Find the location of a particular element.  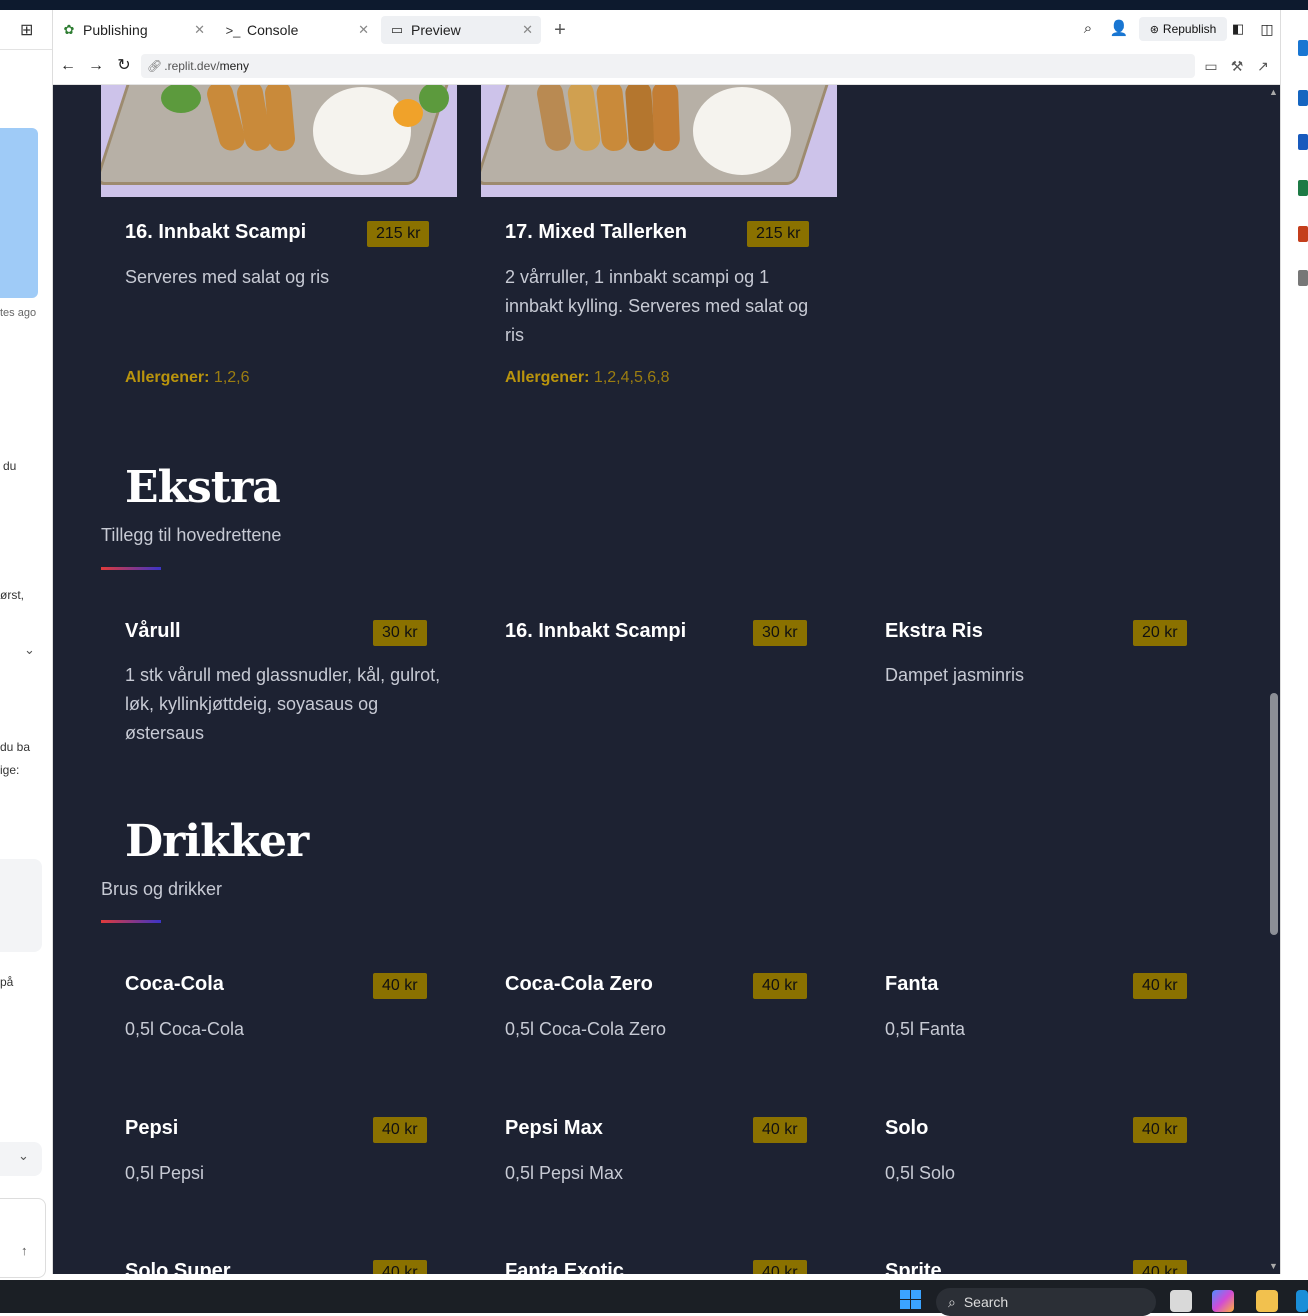

tab-label: Publishing is located at coordinates (115, 30).